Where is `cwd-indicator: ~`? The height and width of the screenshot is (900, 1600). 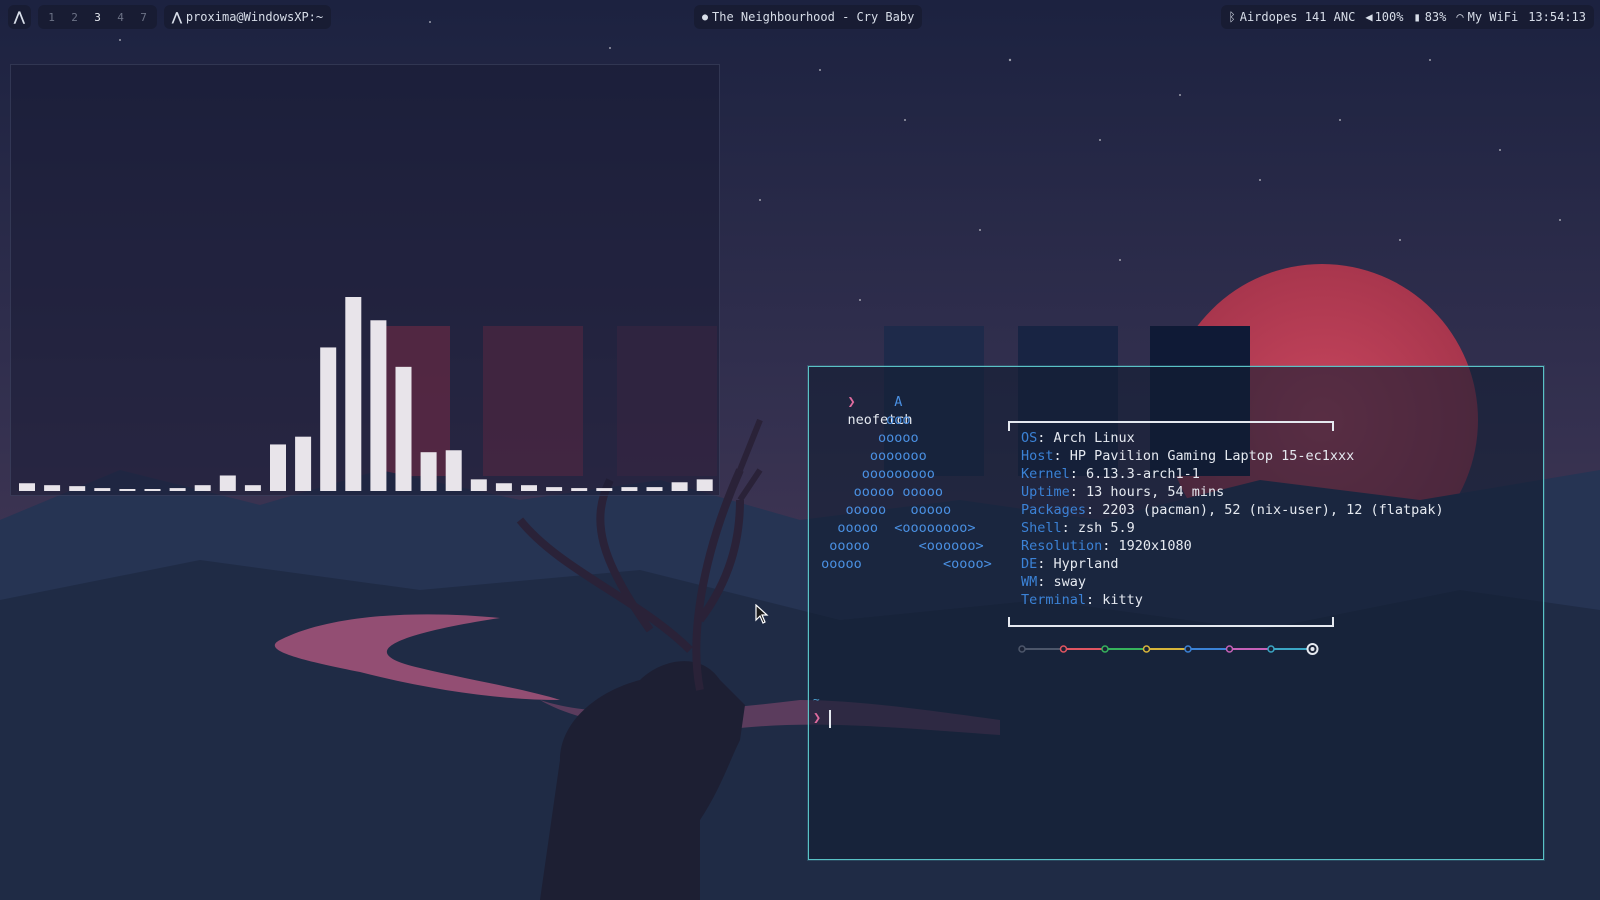
cwd-indicator: ~ is located at coordinates (816, 699).